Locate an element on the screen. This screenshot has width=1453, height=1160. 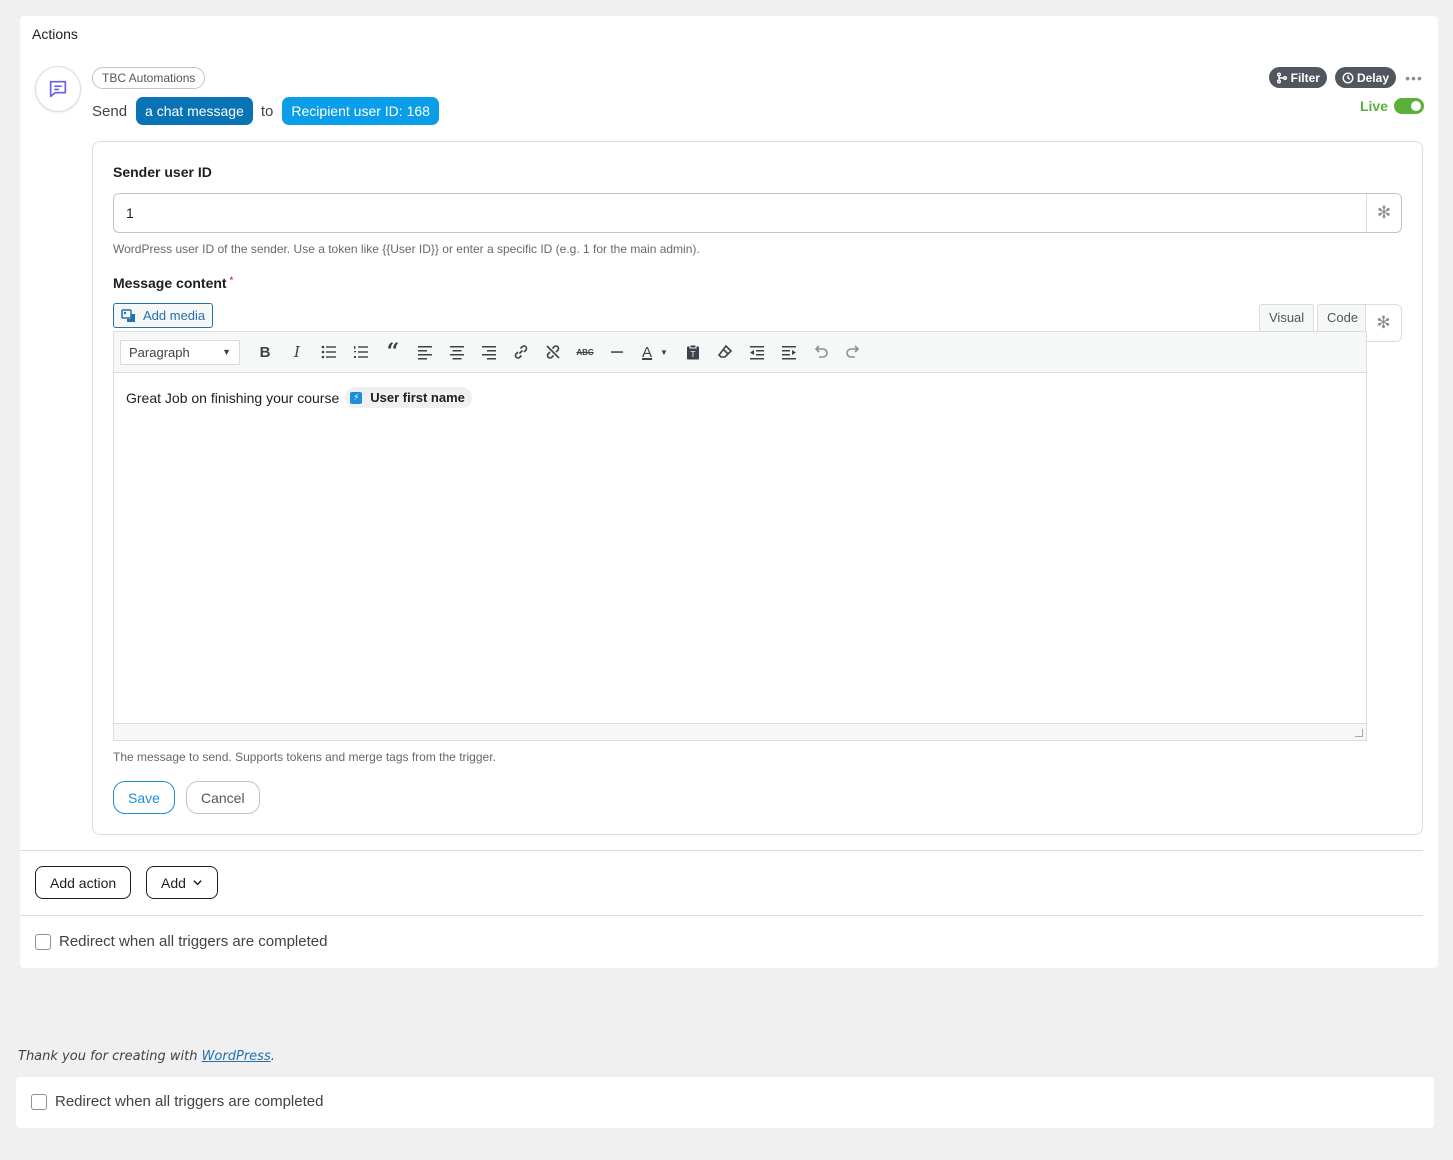
editor-token-asterisk-icon: ✻ is located at coordinates (1383, 323).